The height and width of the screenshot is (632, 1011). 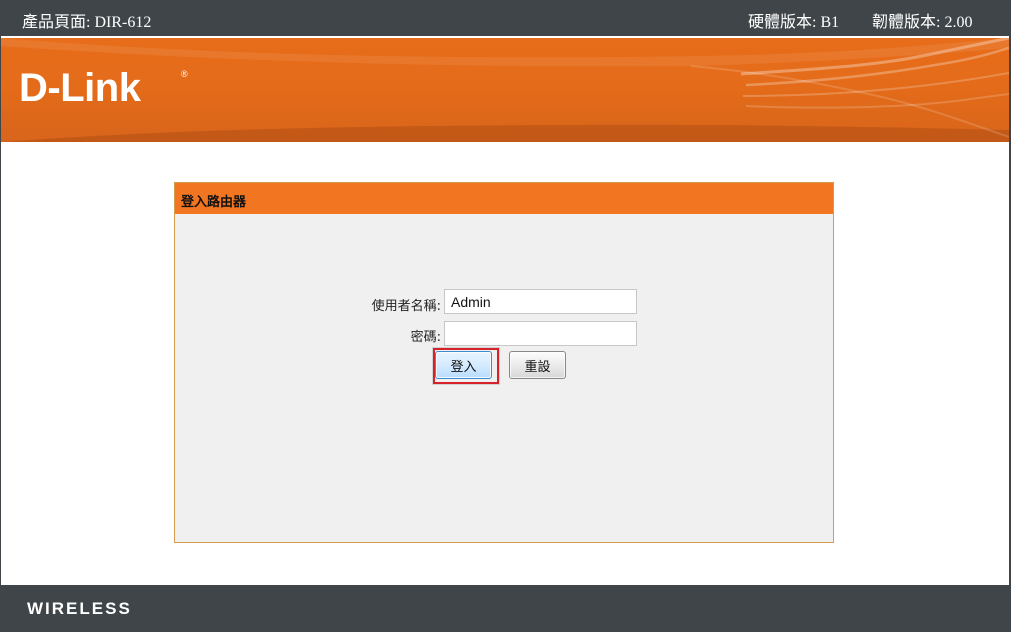 I want to click on dlink-logo: D-Link, so click(x=80, y=88).